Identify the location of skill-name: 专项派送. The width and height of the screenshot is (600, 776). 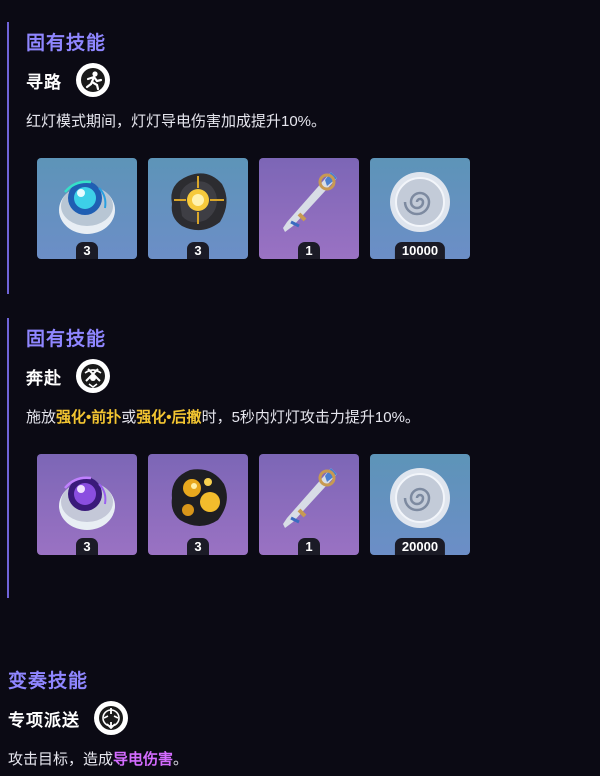
(44, 720).